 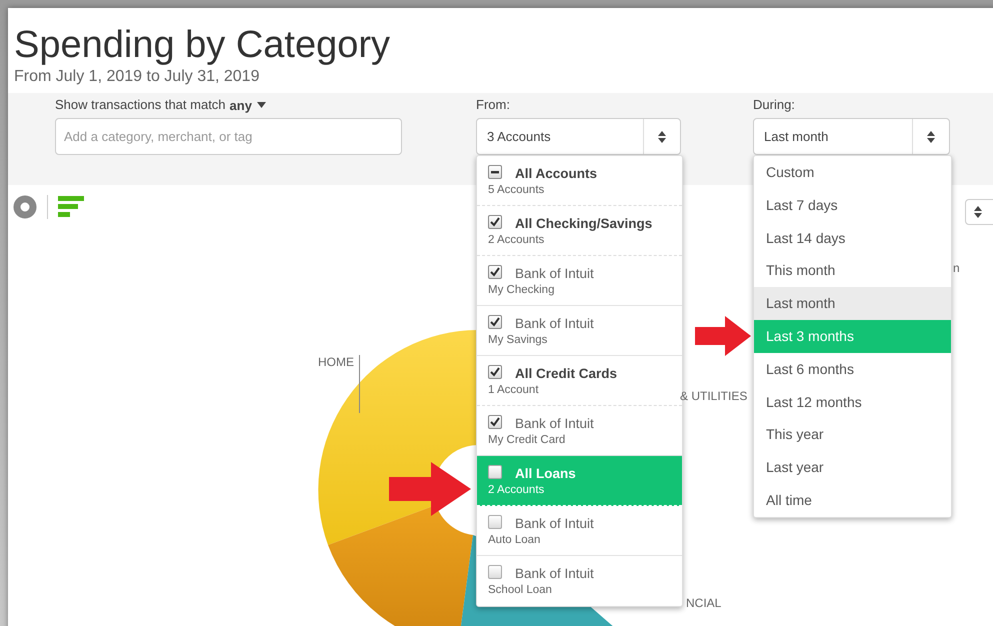 I want to click on caret-icon, so click(x=261, y=105).